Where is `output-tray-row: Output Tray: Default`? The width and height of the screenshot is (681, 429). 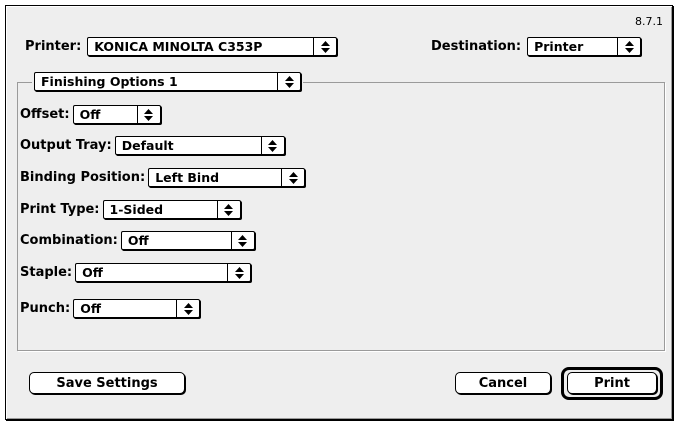 output-tray-row: Output Tray: Default is located at coordinates (152, 145).